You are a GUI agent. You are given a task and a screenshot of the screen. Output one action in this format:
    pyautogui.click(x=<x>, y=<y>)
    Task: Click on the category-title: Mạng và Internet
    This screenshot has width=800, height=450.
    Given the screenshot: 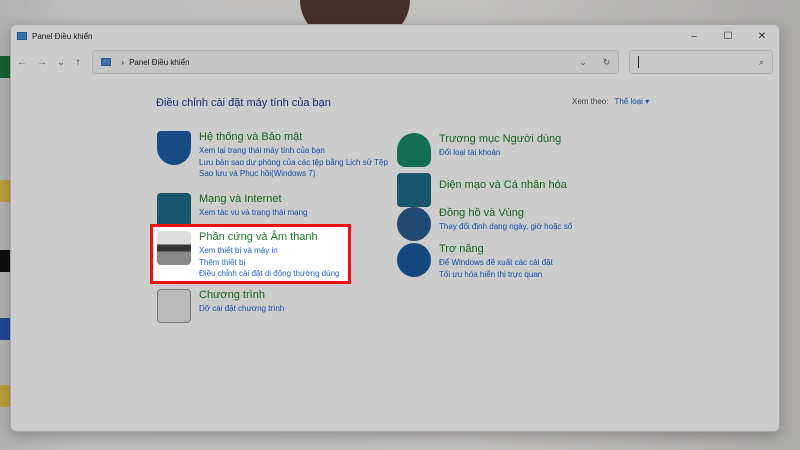 What is the action you would take?
    pyautogui.click(x=253, y=199)
    